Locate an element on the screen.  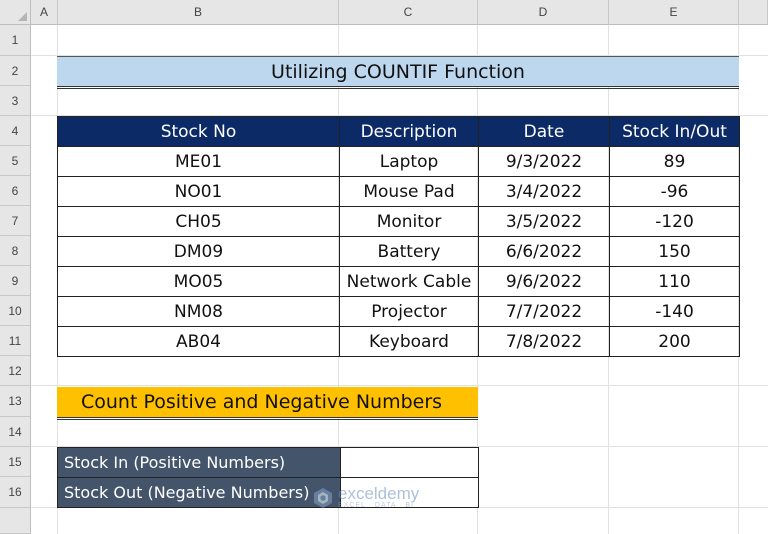
table-row: DM09 Battery 6/6/2022 150 is located at coordinates (398, 251).